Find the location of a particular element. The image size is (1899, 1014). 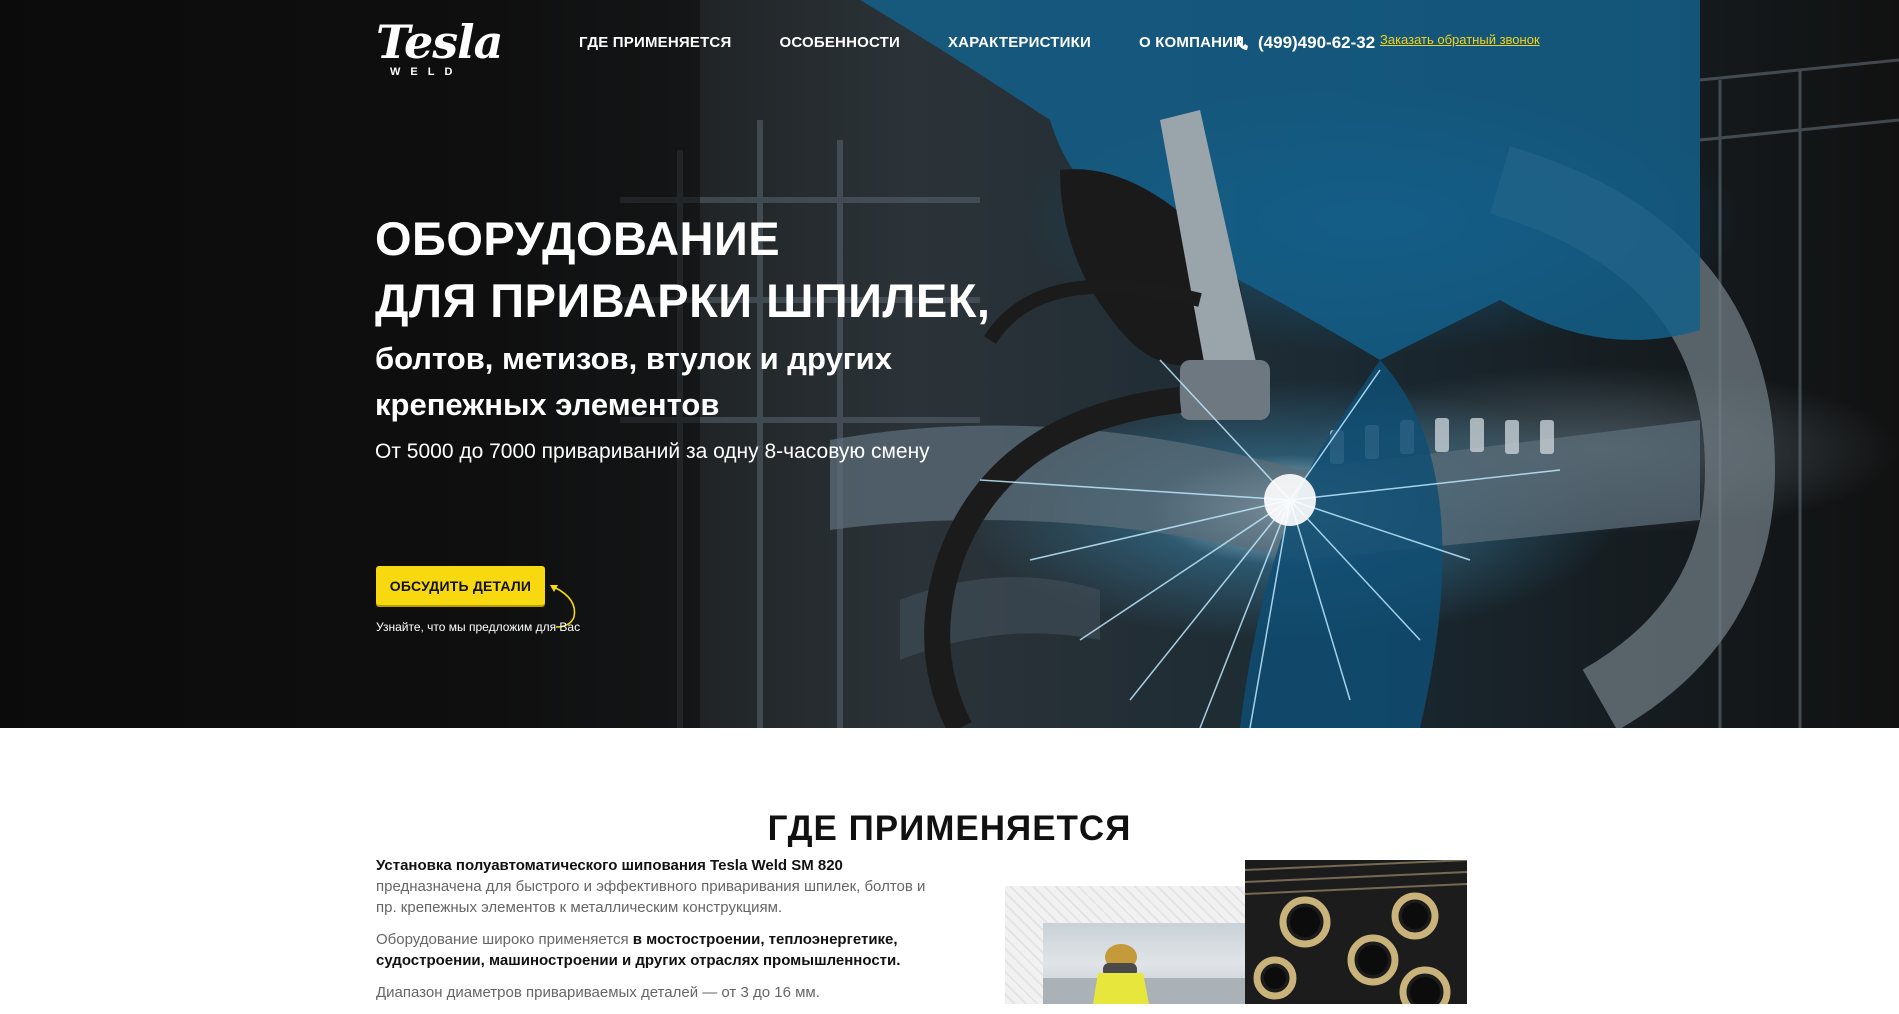

phone-block: (499)490-62-32 is located at coordinates (1305, 43).